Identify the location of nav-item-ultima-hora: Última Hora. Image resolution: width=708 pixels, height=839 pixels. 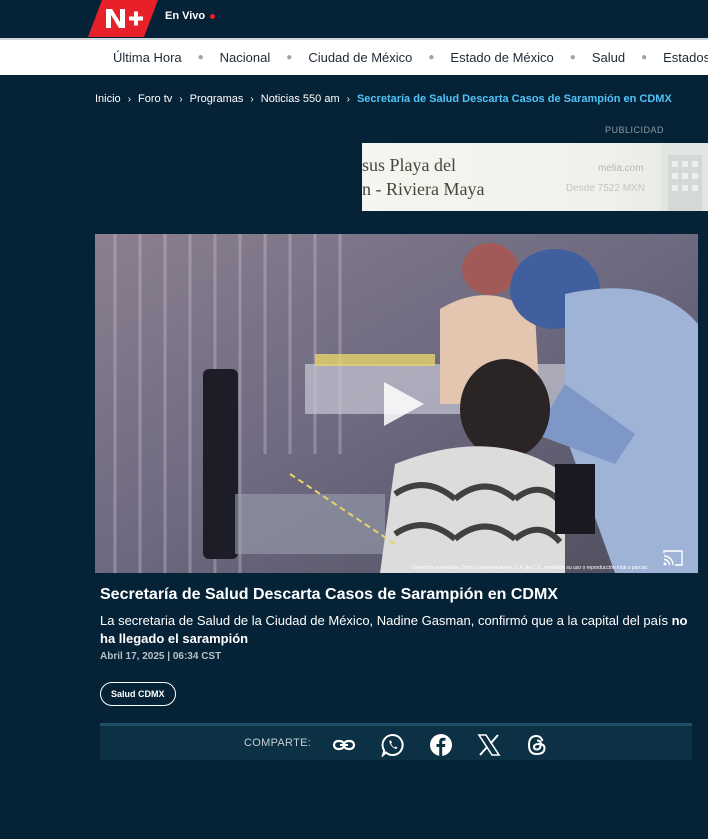
(147, 57).